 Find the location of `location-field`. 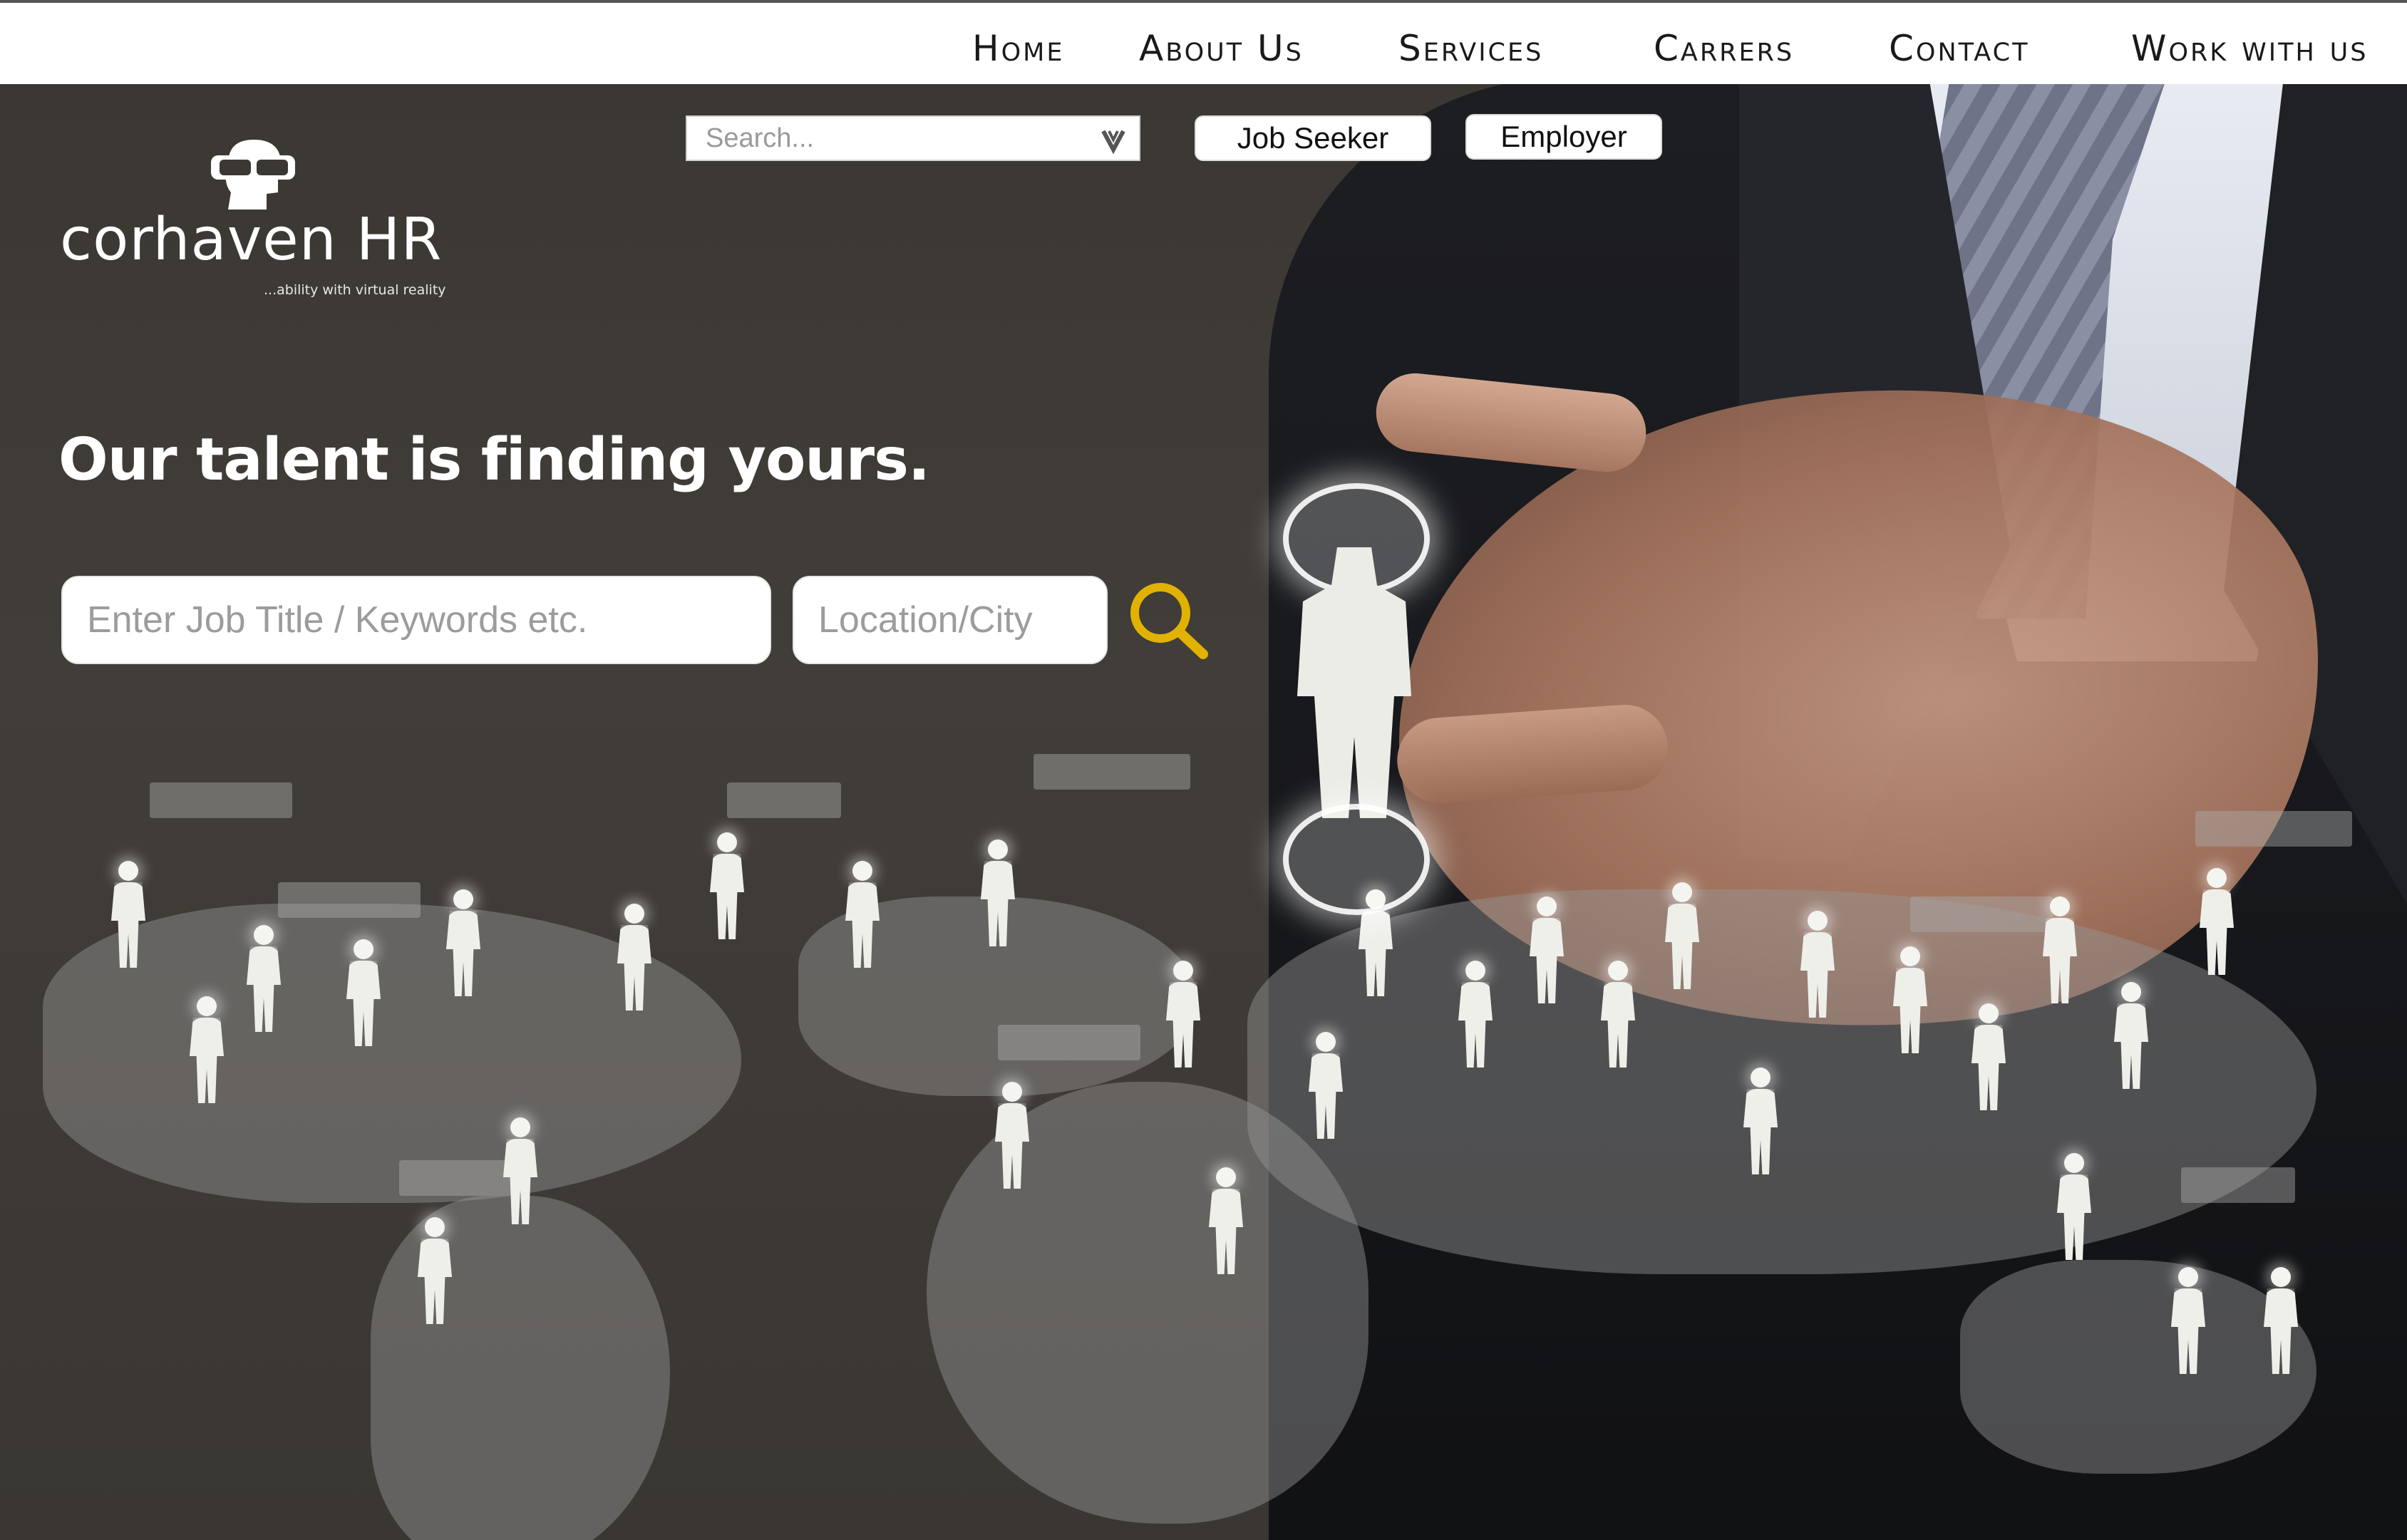

location-field is located at coordinates (950, 620).